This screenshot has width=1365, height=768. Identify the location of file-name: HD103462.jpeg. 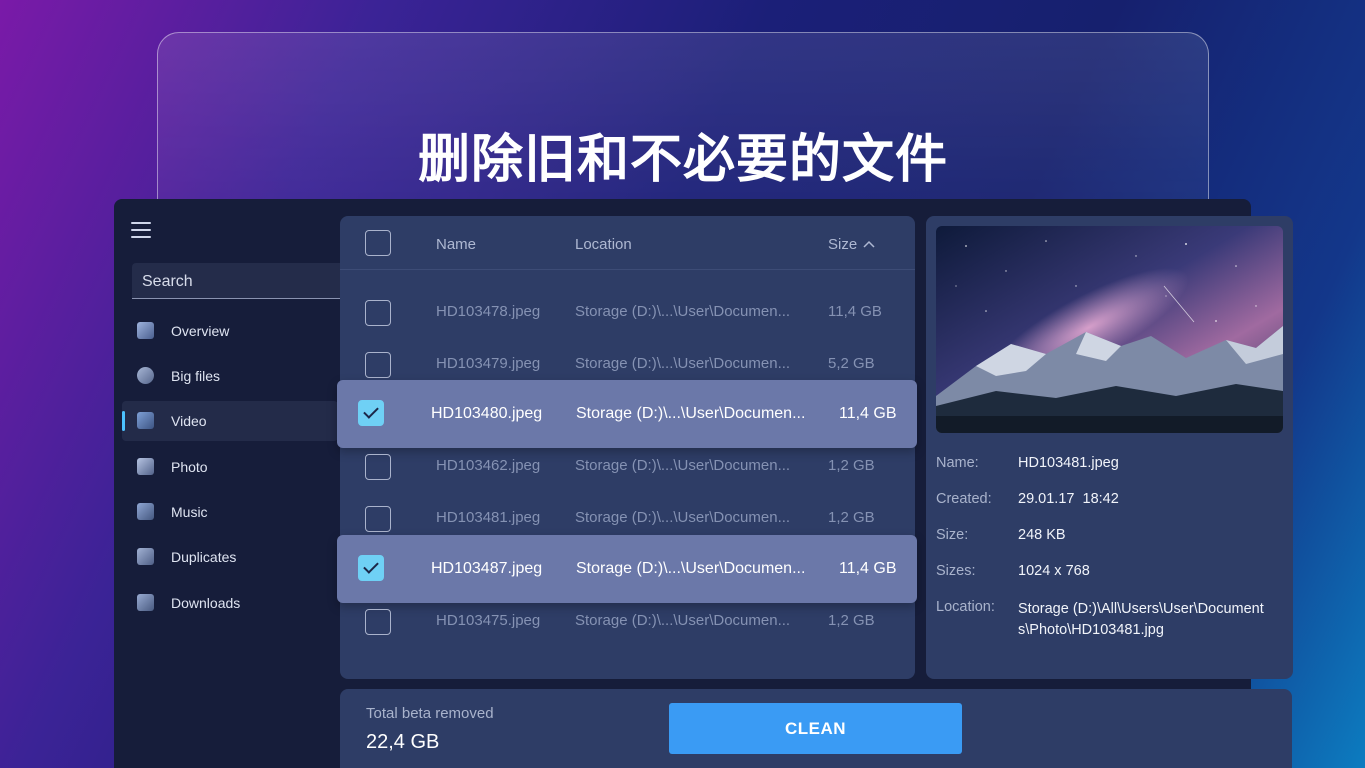
(488, 465).